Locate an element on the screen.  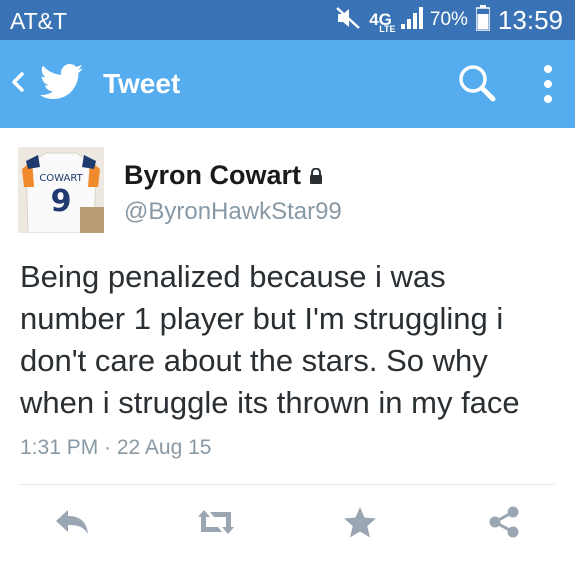
mute-icon is located at coordinates (348, 20).